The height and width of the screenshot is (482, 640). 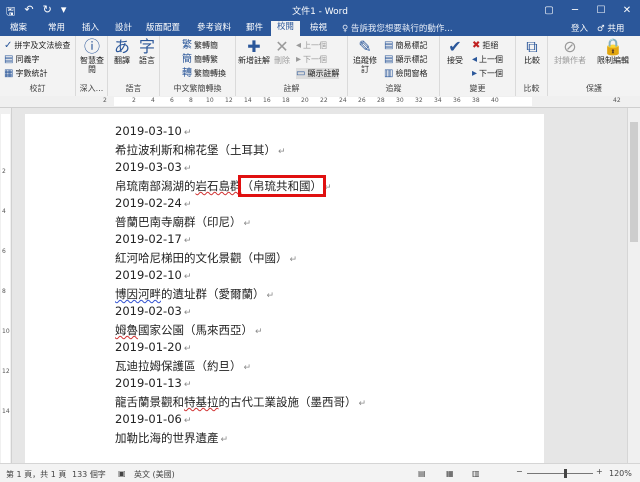 I want to click on date-line: 2019-02-10 ↵, so click(x=153, y=275).